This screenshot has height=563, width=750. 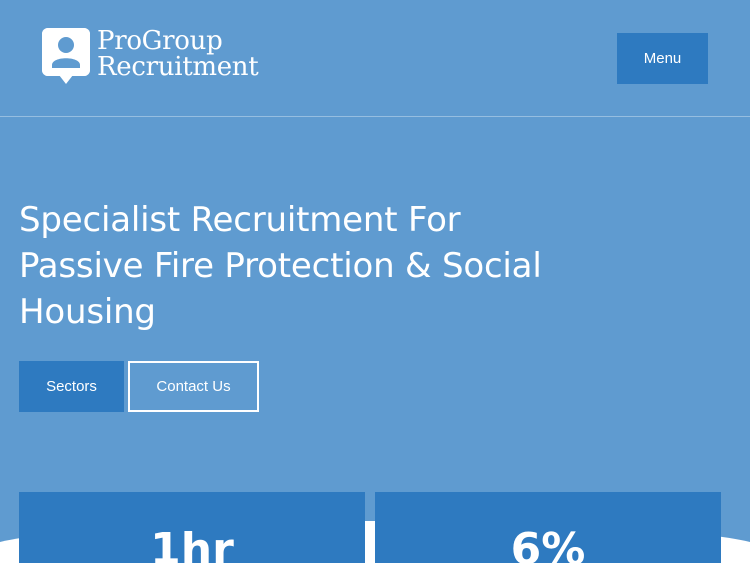 What do you see at coordinates (192, 543) in the screenshot?
I see `stat-value: 1hr` at bounding box center [192, 543].